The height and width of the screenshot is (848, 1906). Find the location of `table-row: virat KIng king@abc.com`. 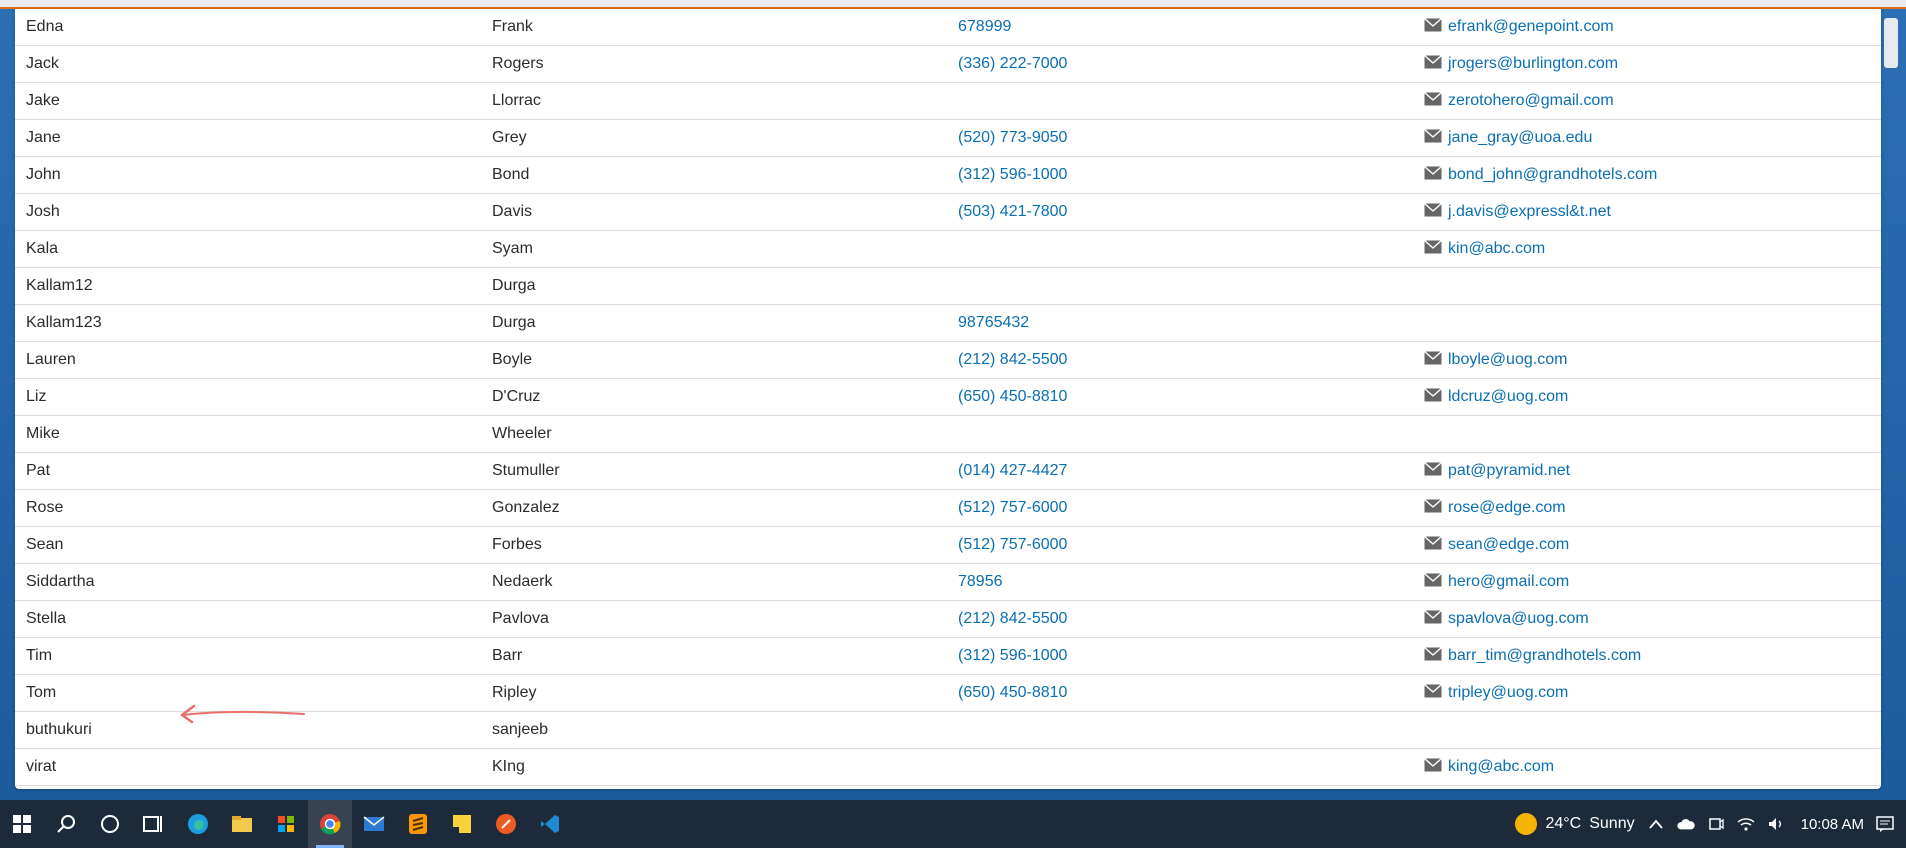

table-row: virat KIng king@abc.com is located at coordinates (948, 767).